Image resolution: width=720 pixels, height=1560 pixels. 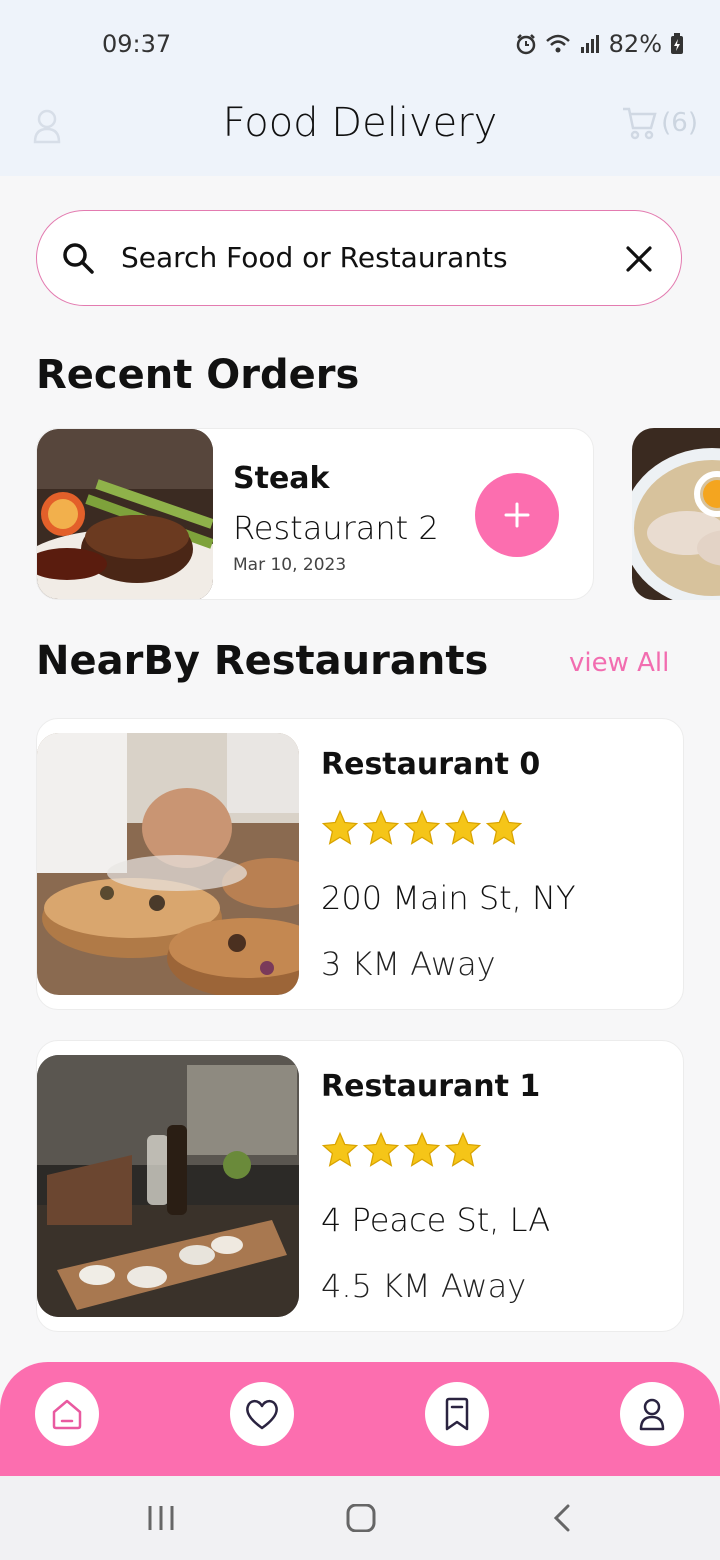 What do you see at coordinates (557, 43) in the screenshot?
I see `wifi-icon` at bounding box center [557, 43].